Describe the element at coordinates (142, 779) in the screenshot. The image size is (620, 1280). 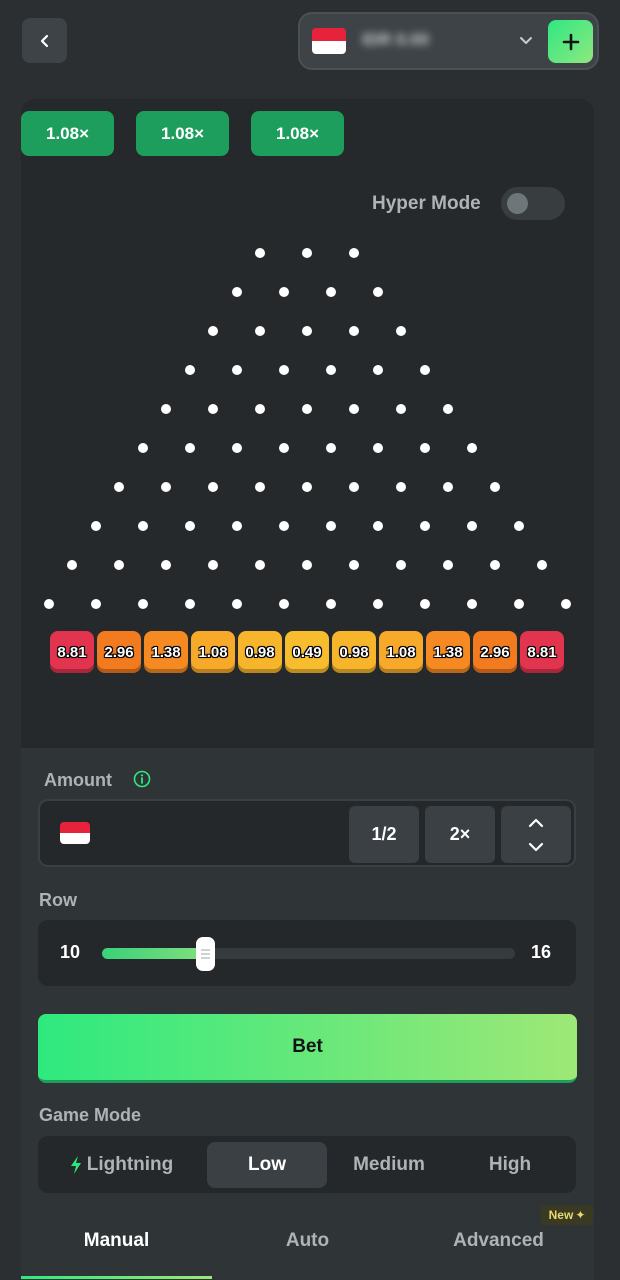
I see `info-icon` at that location.